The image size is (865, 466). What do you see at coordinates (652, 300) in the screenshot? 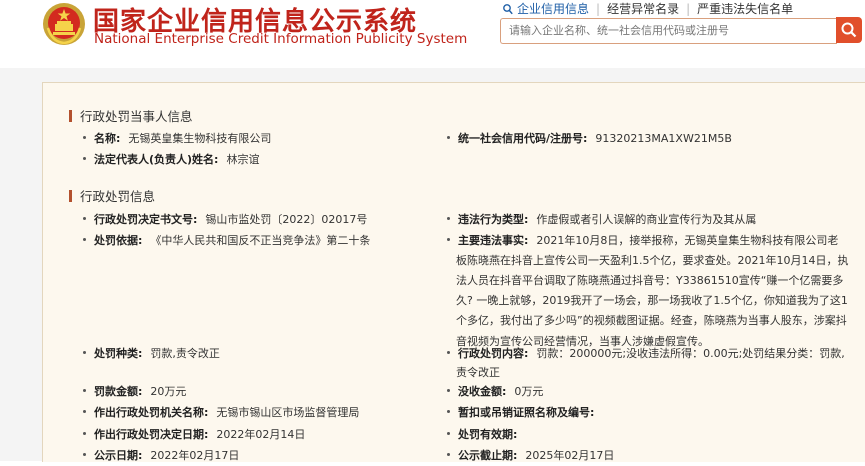
I see `main-facts-line: 久? 一晚上就够，2019我开了一场会，那一场我收了1.5个亿，你知道我为了这1` at bounding box center [652, 300].